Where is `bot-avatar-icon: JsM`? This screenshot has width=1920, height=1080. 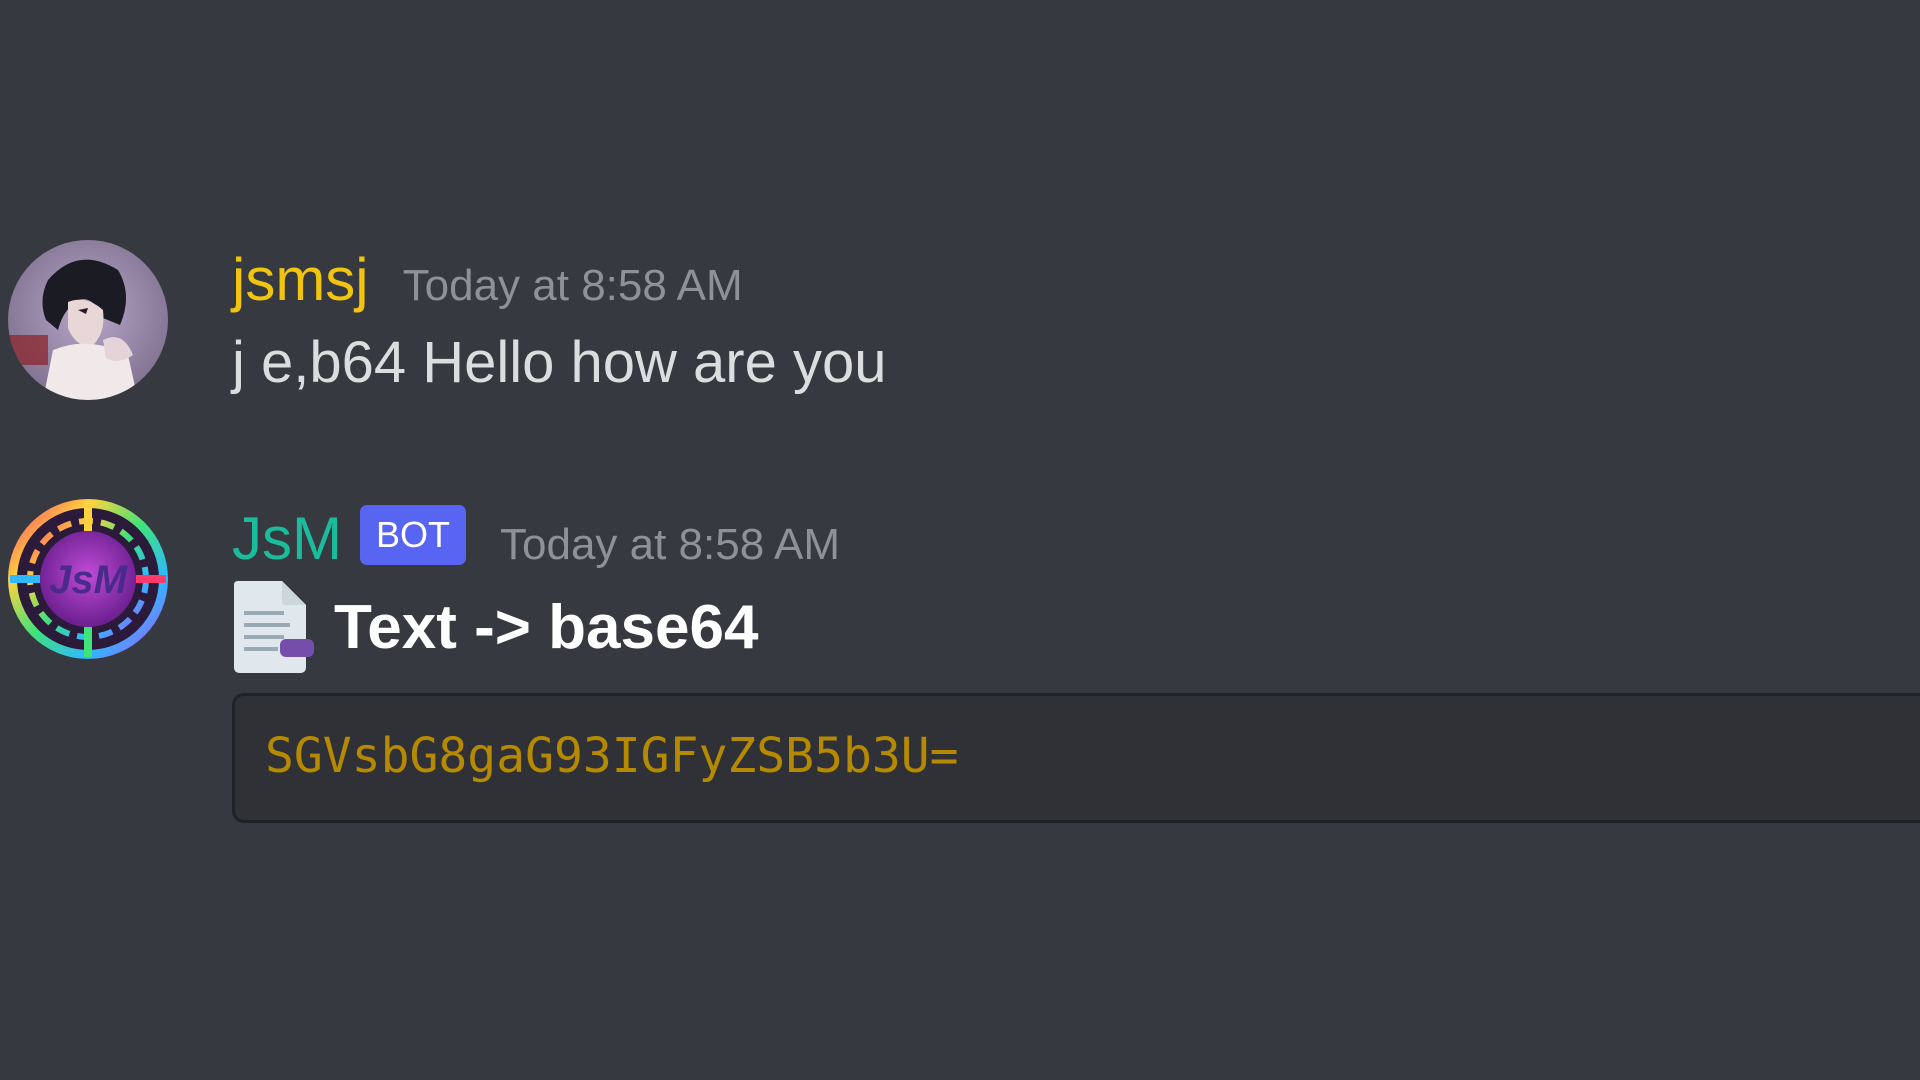 bot-avatar-icon: JsM is located at coordinates (88, 579).